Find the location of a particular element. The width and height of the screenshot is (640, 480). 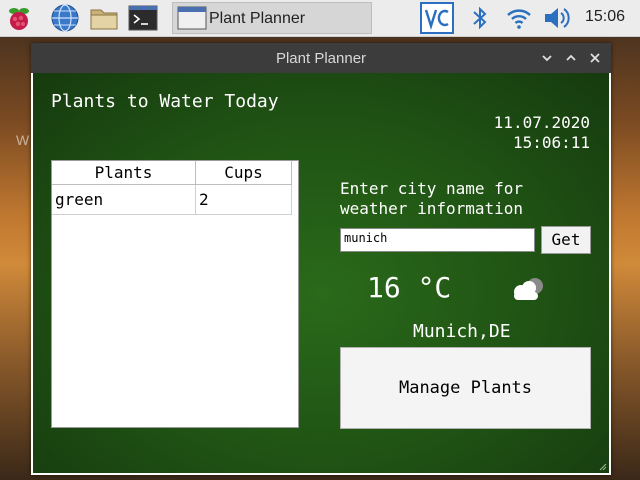

table-header-plants: Plants is located at coordinates (124, 173).